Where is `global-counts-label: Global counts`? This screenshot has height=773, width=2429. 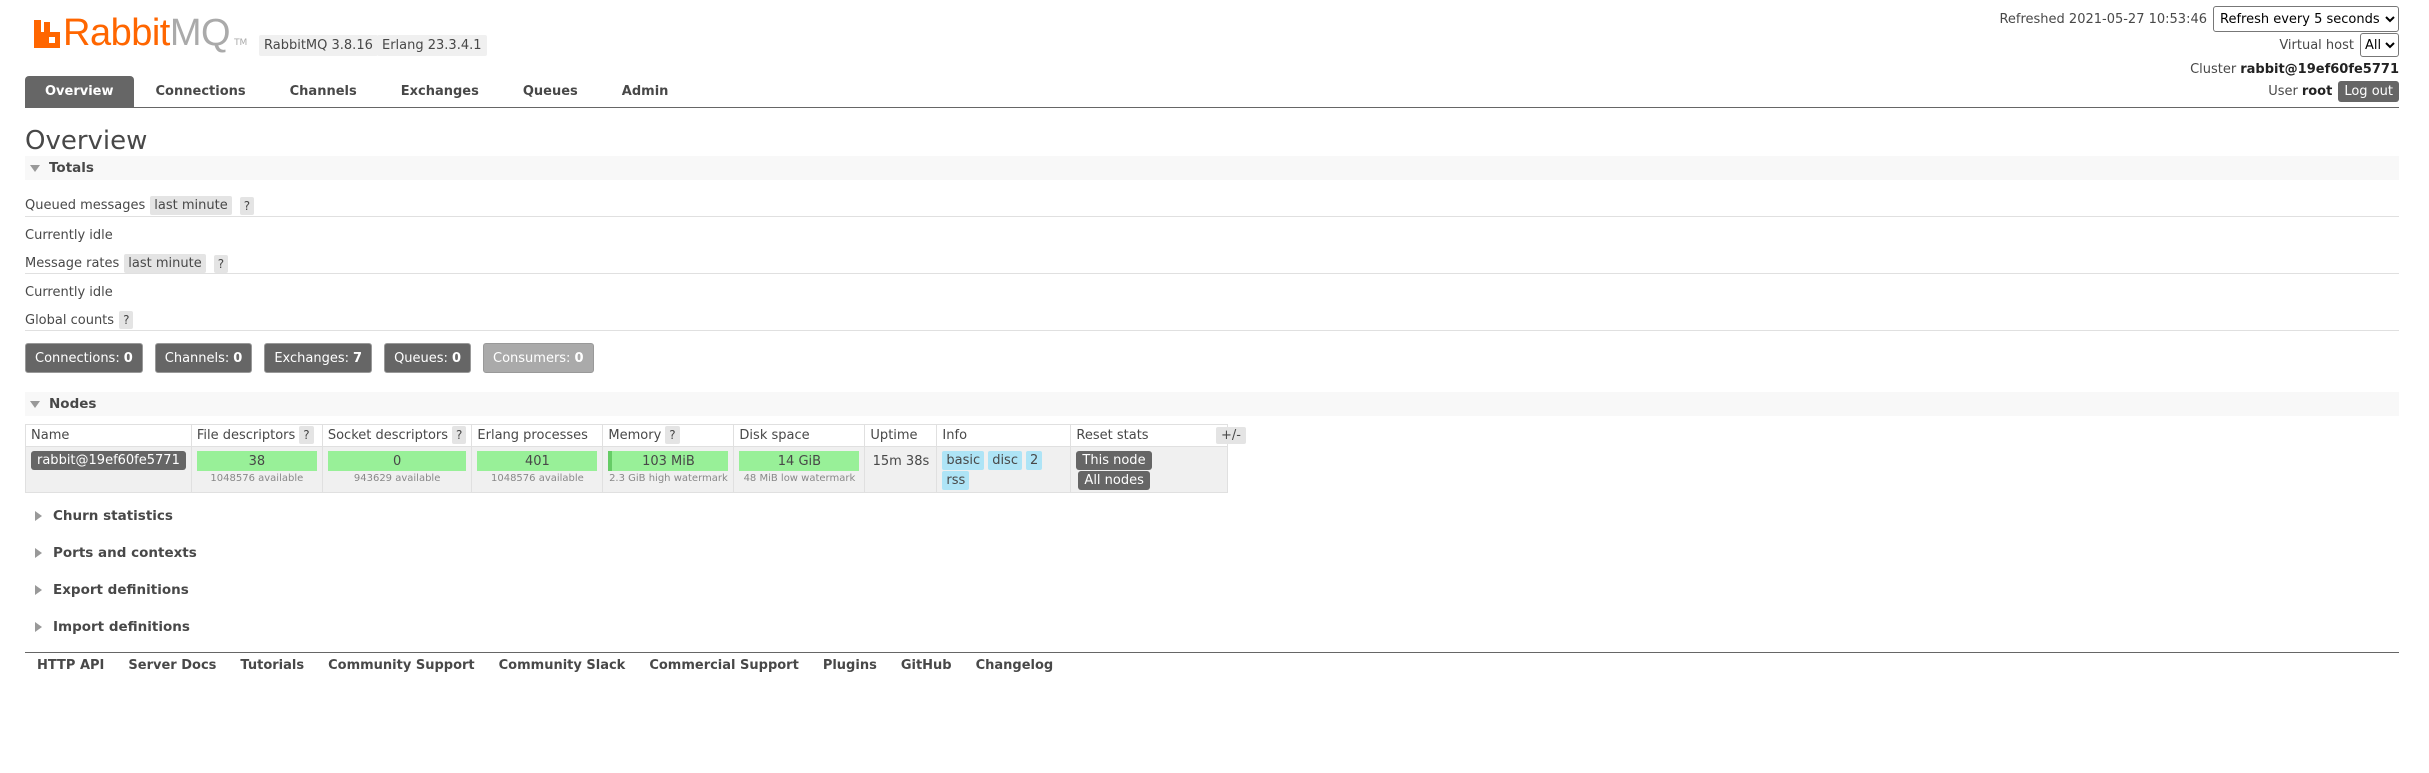 global-counts-label: Global counts is located at coordinates (70, 320).